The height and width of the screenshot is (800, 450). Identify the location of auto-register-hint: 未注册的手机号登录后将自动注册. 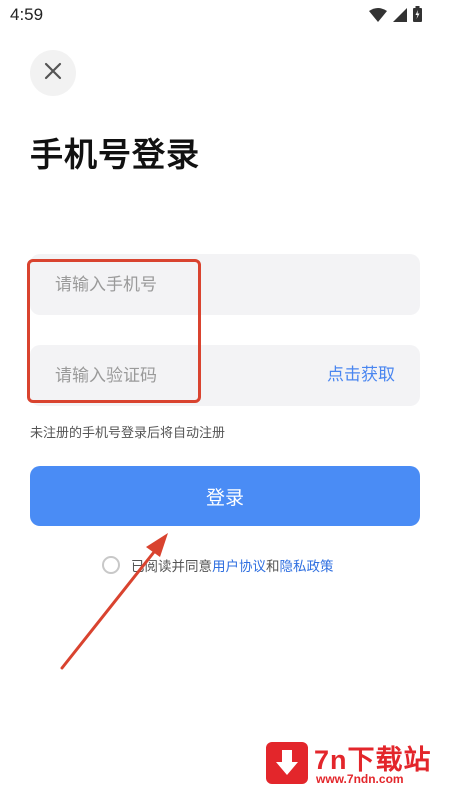
(128, 433).